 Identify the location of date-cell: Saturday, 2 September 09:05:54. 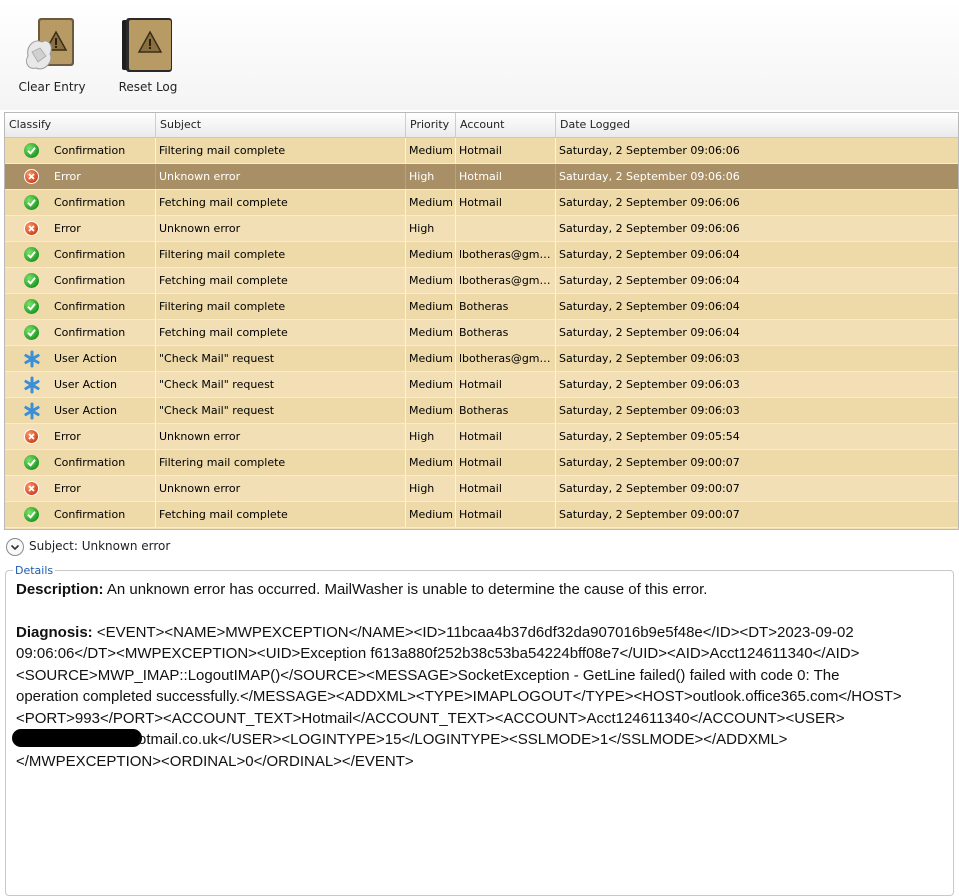
(757, 436).